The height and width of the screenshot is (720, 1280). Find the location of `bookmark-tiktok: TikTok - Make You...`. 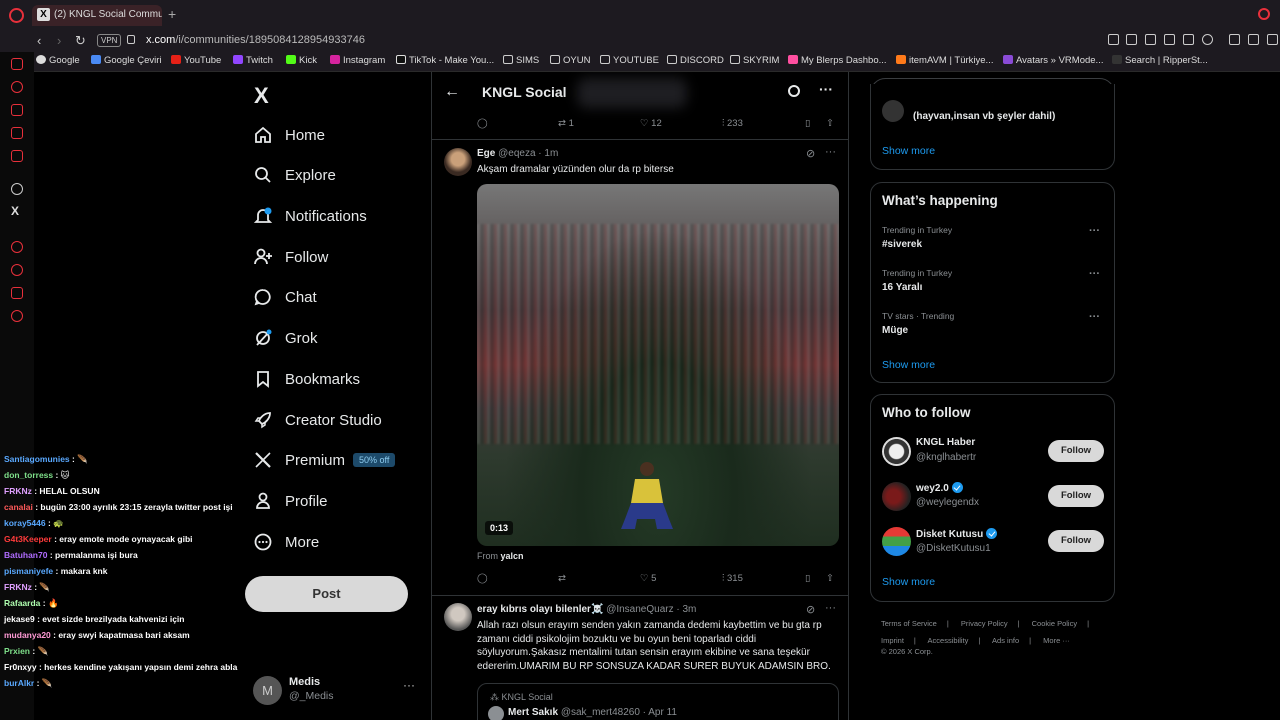

bookmark-tiktok: TikTok - Make You... is located at coordinates (445, 60).